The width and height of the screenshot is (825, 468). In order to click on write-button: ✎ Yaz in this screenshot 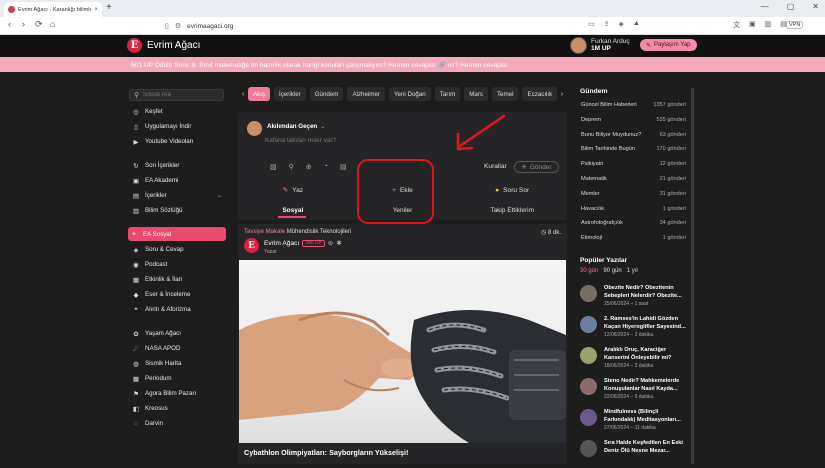, I will do `click(293, 190)`.